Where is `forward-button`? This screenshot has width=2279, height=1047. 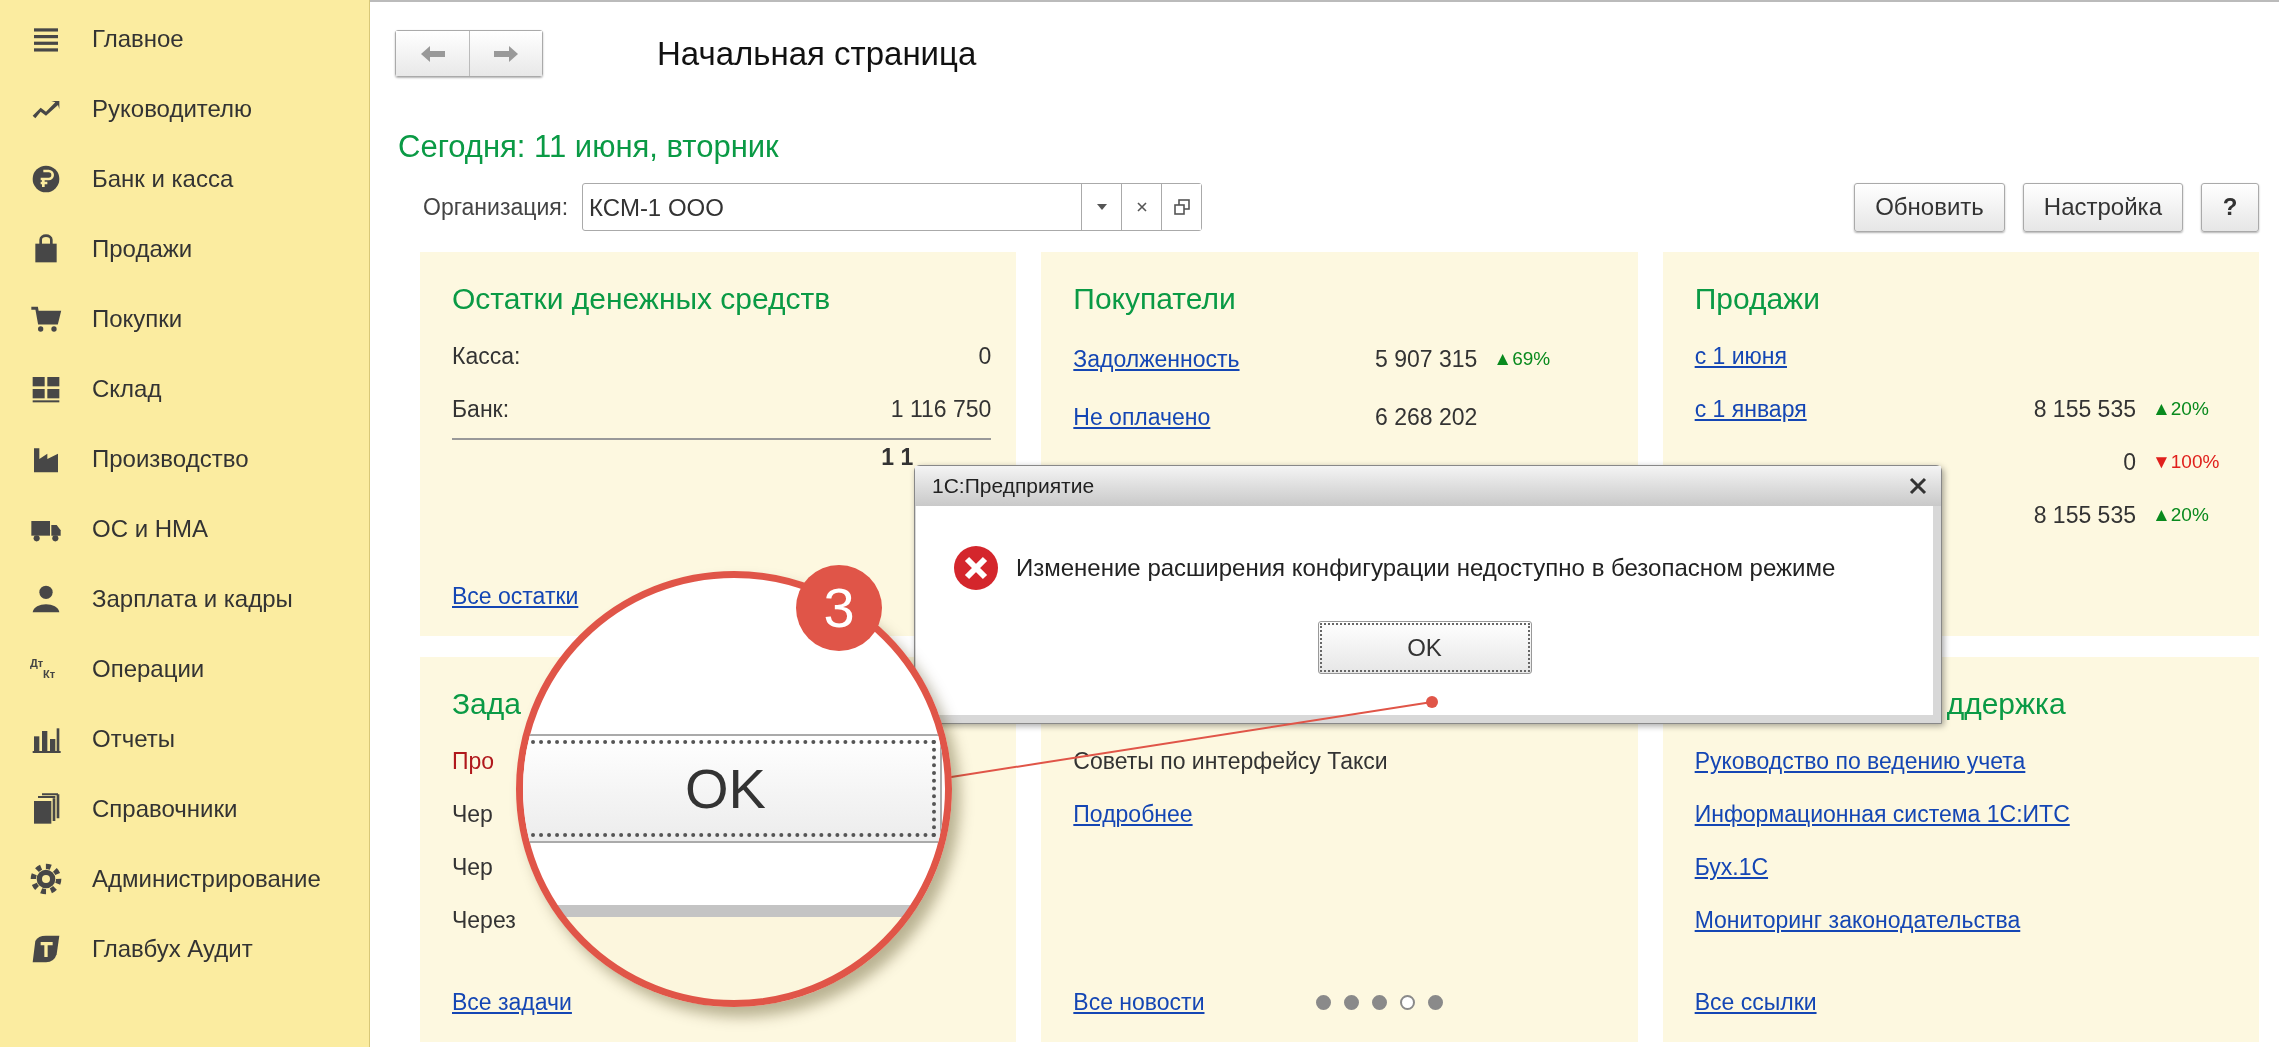 forward-button is located at coordinates (505, 53).